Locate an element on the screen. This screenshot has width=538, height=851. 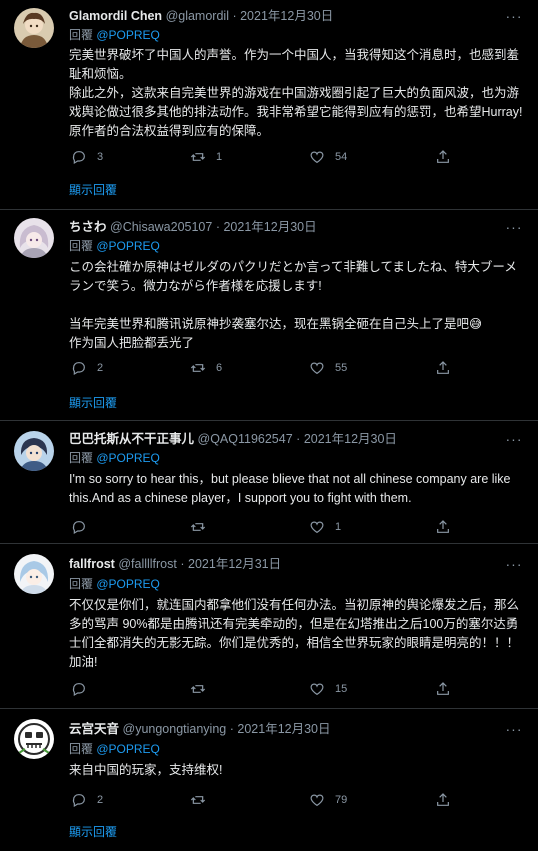
like-button: 54 is located at coordinates (328, 157).